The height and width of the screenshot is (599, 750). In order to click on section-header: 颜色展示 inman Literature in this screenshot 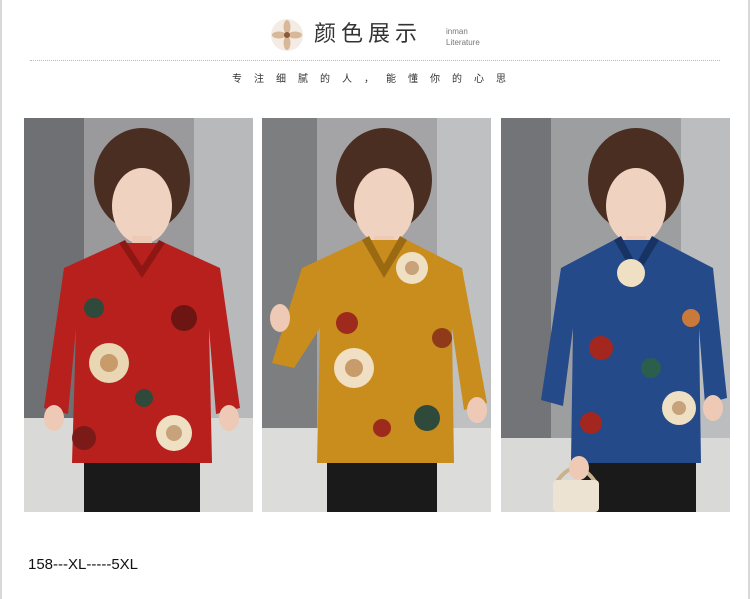, I will do `click(375, 30)`.